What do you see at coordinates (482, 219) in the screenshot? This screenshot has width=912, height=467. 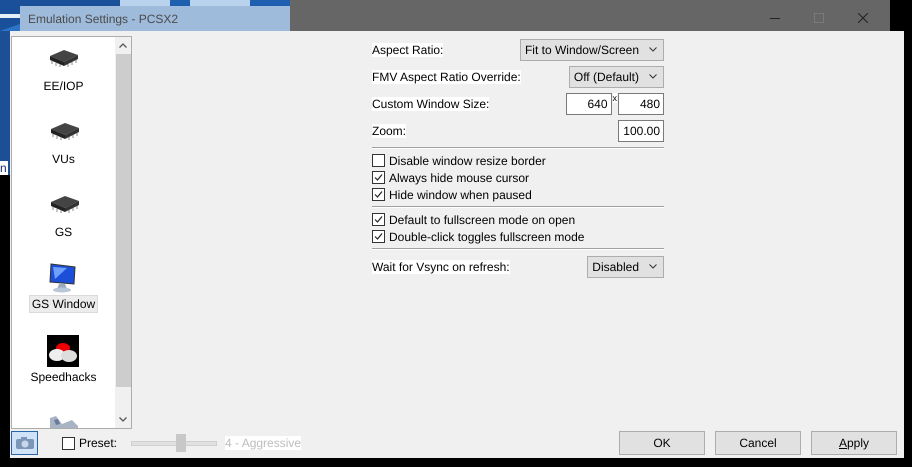 I see `checkbox-label: Default to fullscreen mode on open` at bounding box center [482, 219].